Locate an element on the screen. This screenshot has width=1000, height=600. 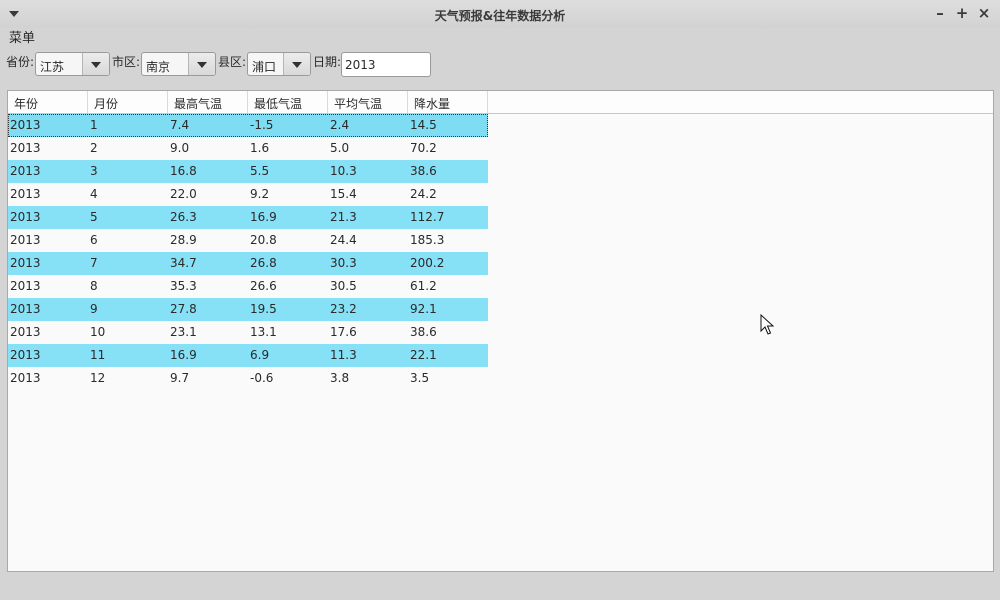
table-cell: 15.4 is located at coordinates (343, 194).